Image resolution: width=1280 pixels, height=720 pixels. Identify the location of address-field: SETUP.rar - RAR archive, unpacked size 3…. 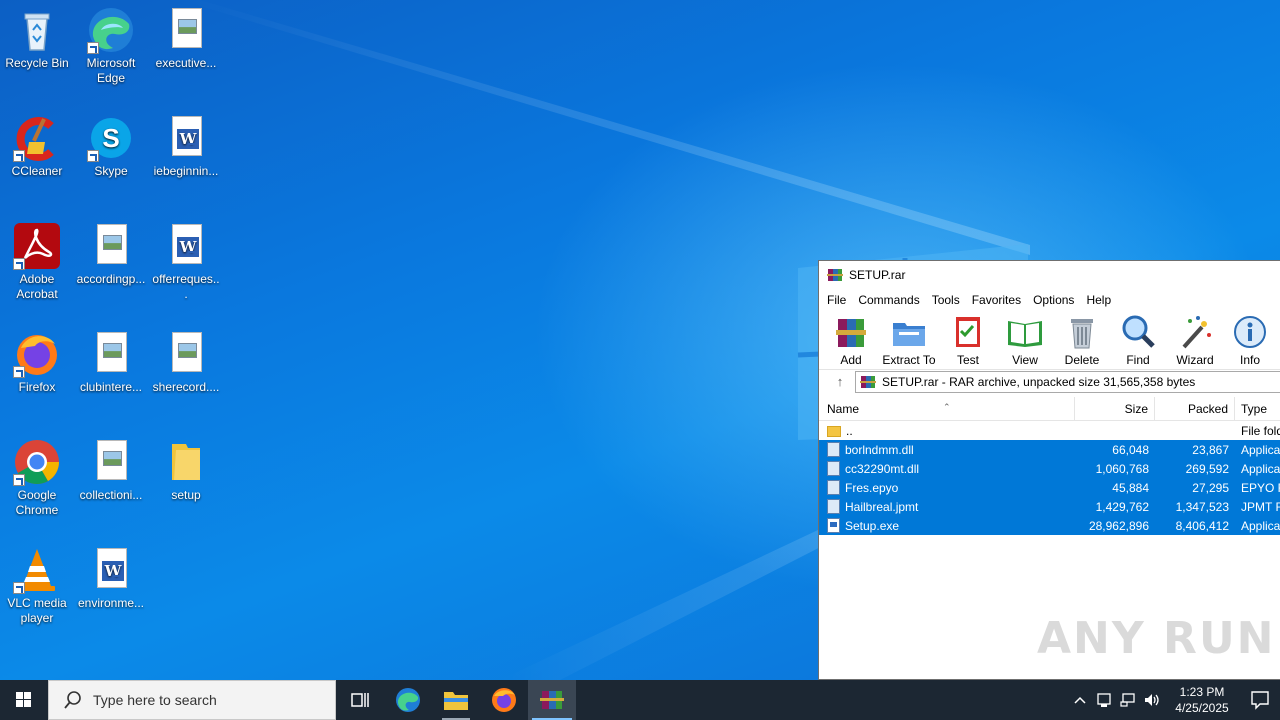
(1067, 381).